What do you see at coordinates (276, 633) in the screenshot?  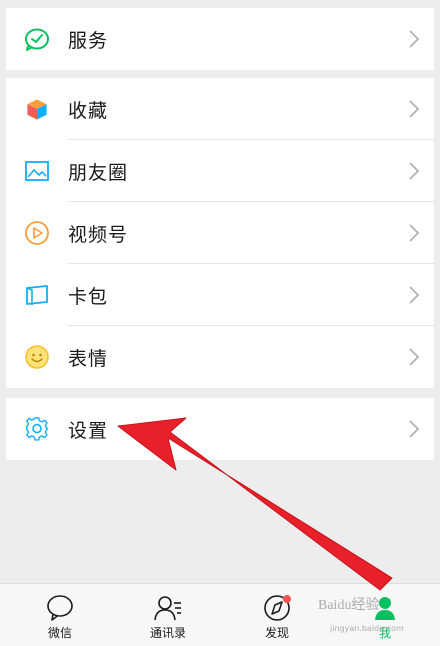 I see `tab-discover-label: 发现` at bounding box center [276, 633].